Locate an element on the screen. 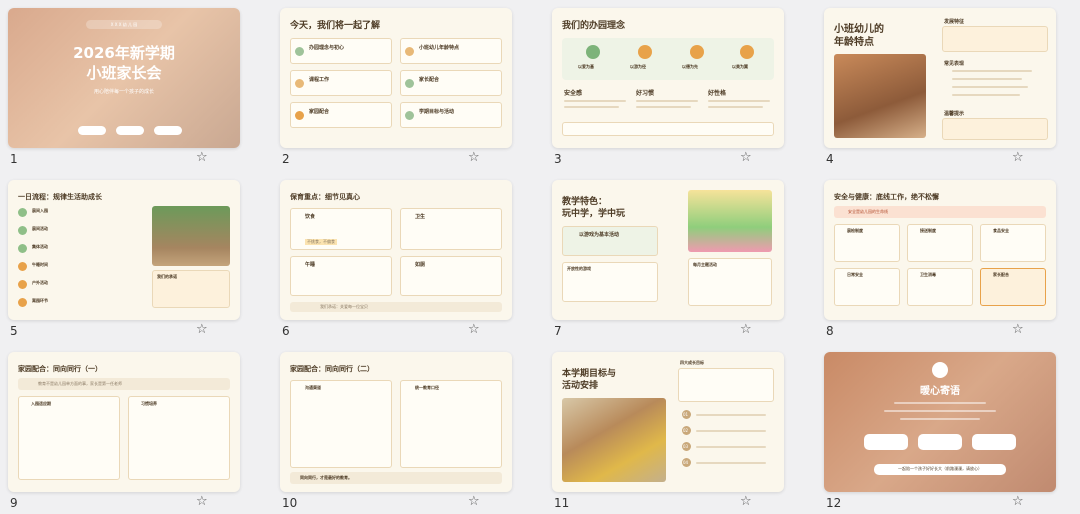 This screenshot has height=514, width=1080. slide-preview: 家园配合：同向同行（二） 沟通渠道 统一教育口径 同向同行，才是最好的教育。 is located at coordinates (396, 422).